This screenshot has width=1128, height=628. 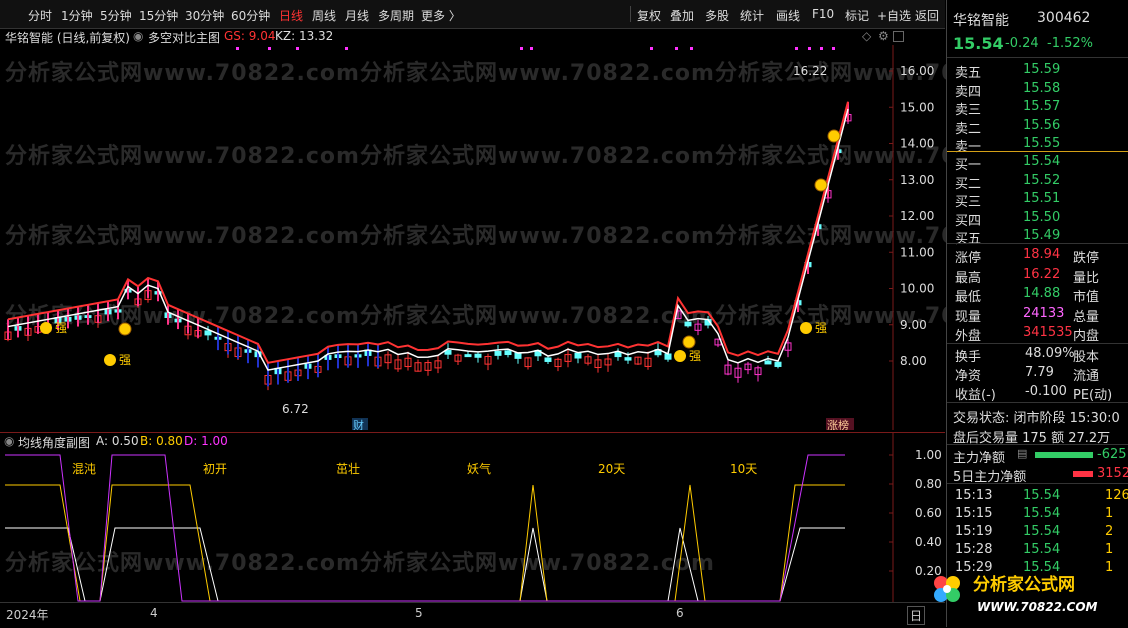 I want to click on y-tick-label: 10.00, so click(x=917, y=289).